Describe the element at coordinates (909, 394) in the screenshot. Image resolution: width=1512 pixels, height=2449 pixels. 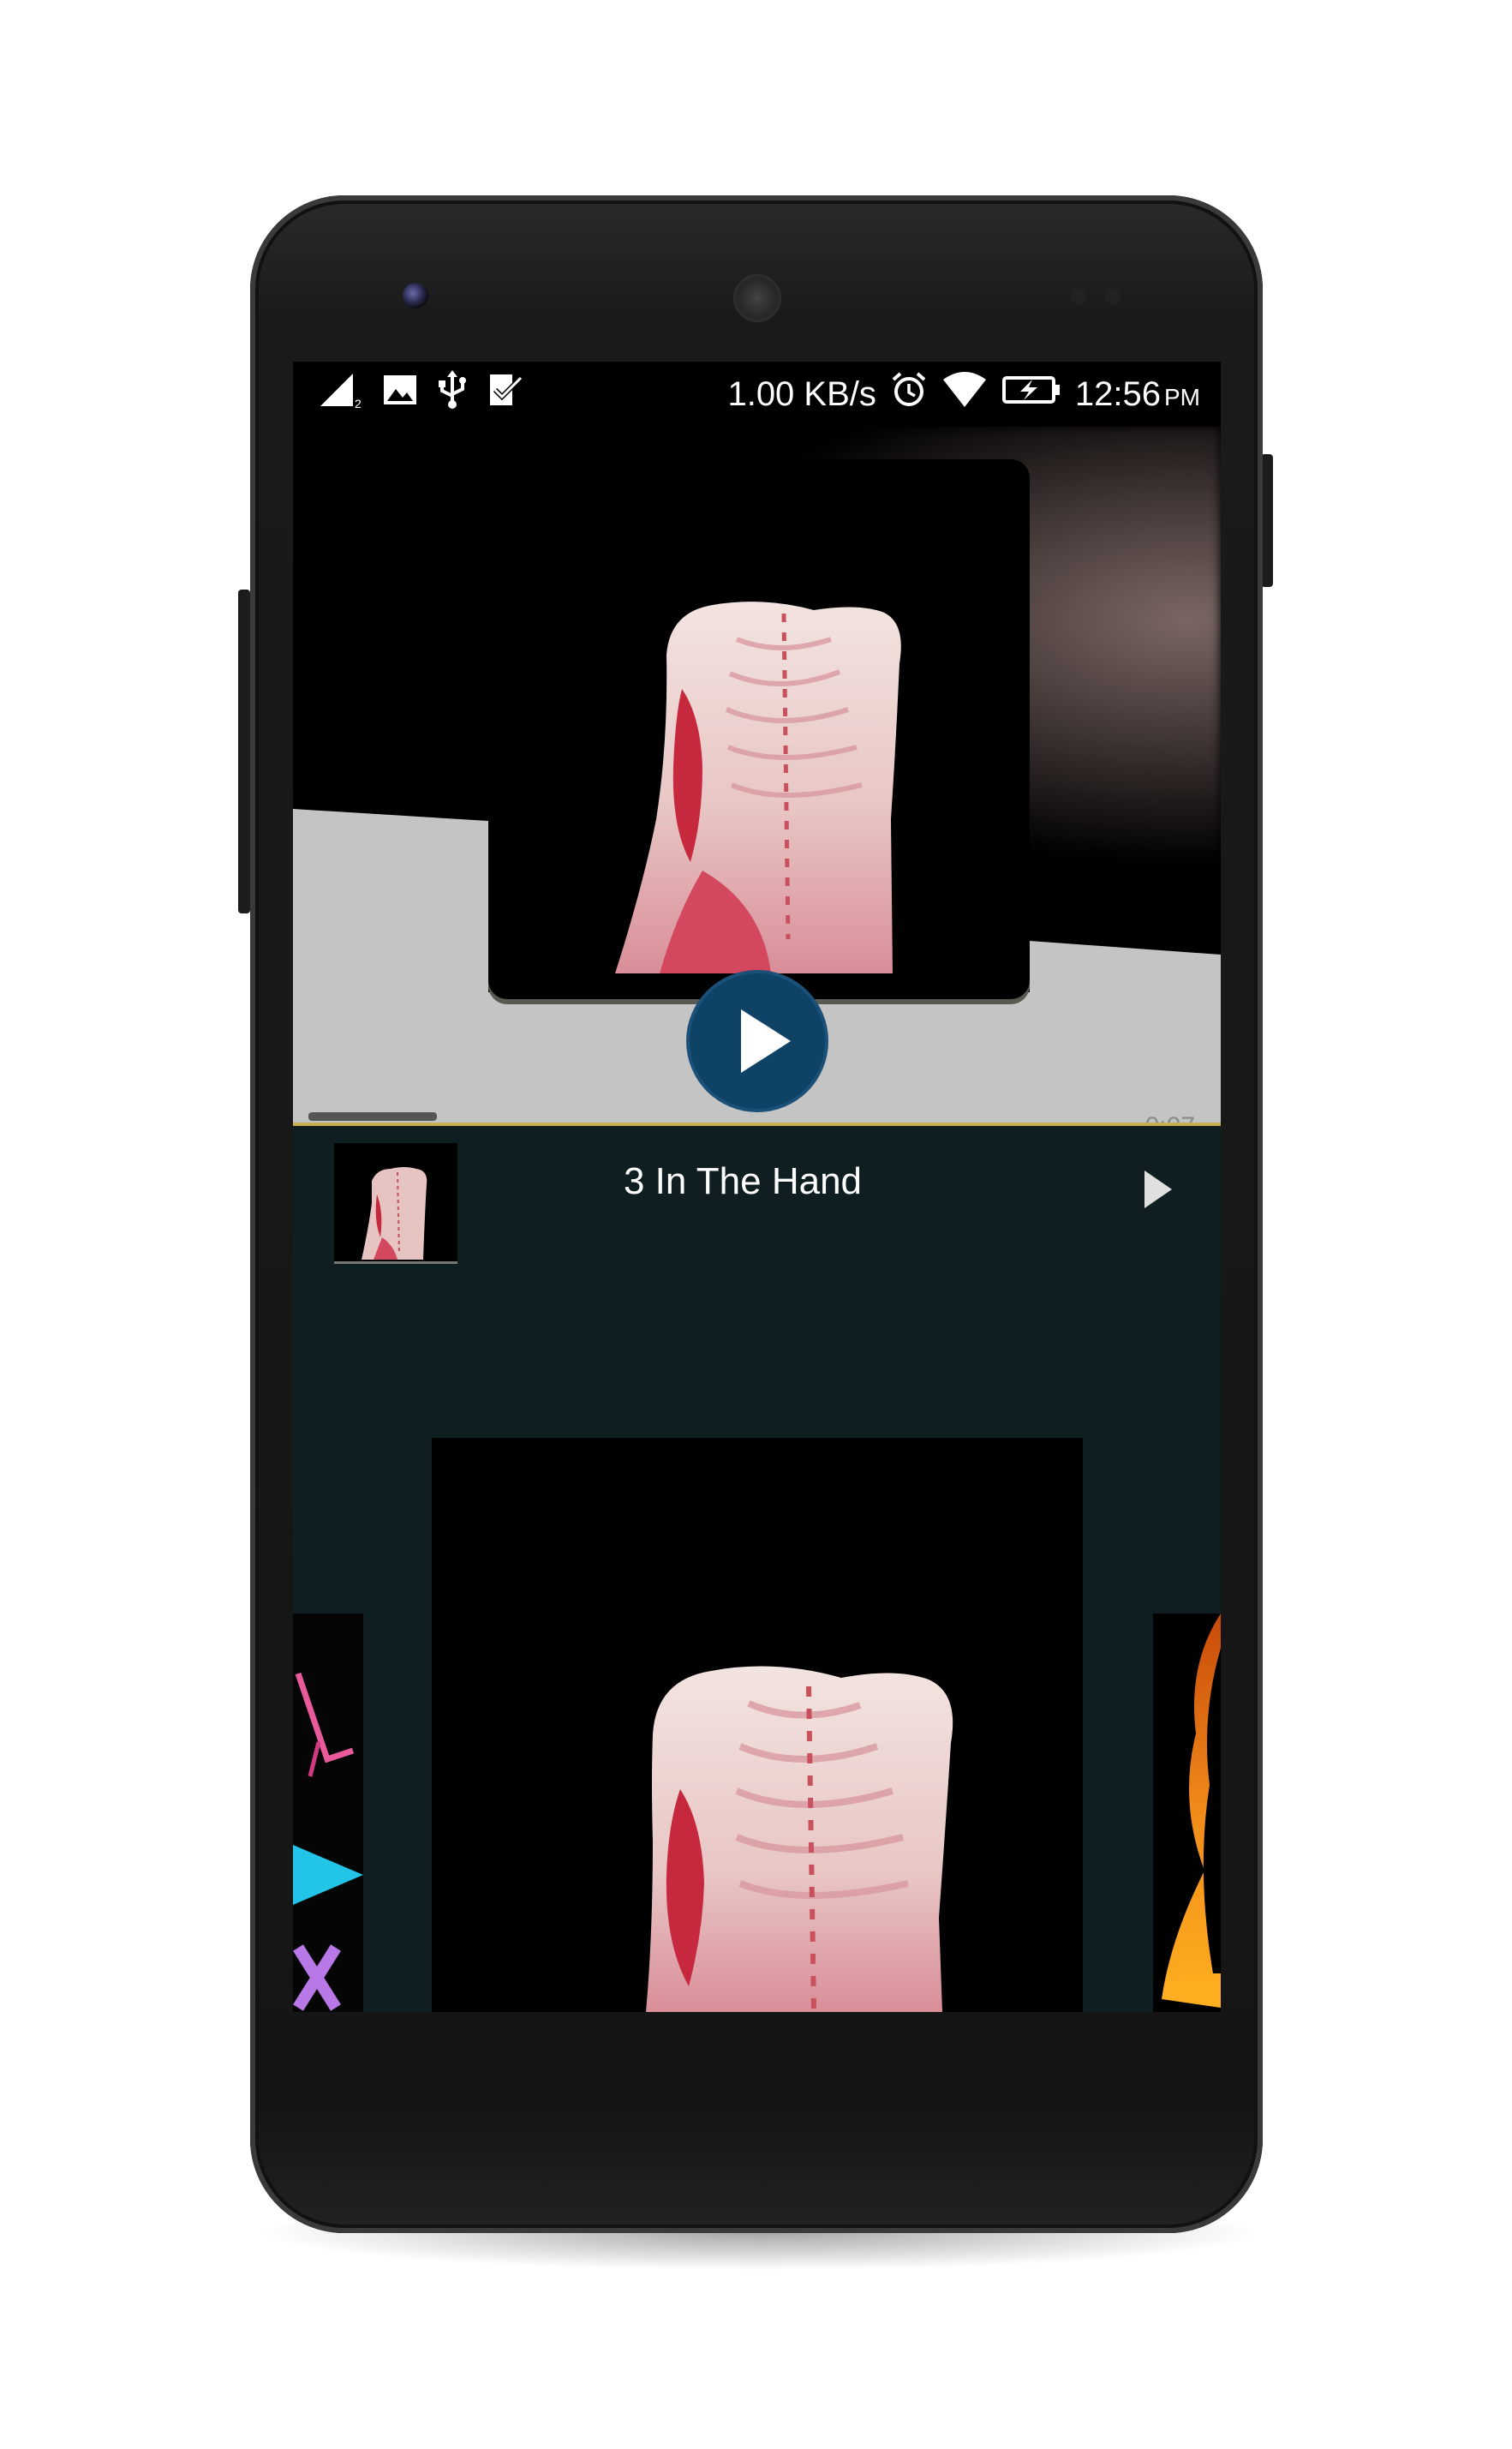
I see `alarm-icon` at that location.